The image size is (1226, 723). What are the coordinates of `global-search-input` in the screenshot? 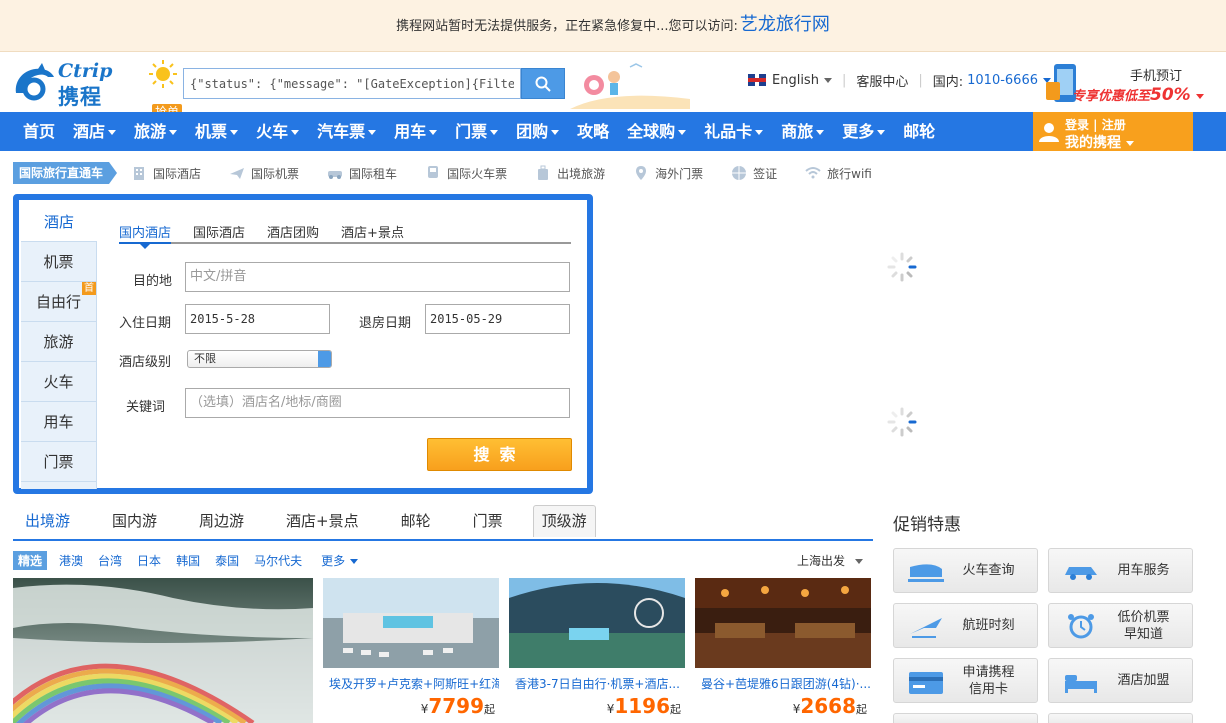 It's located at (352, 83).